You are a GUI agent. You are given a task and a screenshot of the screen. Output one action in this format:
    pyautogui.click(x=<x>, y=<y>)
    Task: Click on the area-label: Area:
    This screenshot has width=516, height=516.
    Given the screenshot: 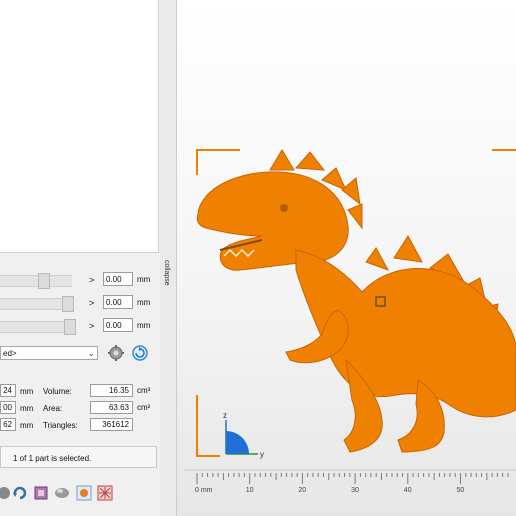 What is the action you would take?
    pyautogui.click(x=53, y=408)
    